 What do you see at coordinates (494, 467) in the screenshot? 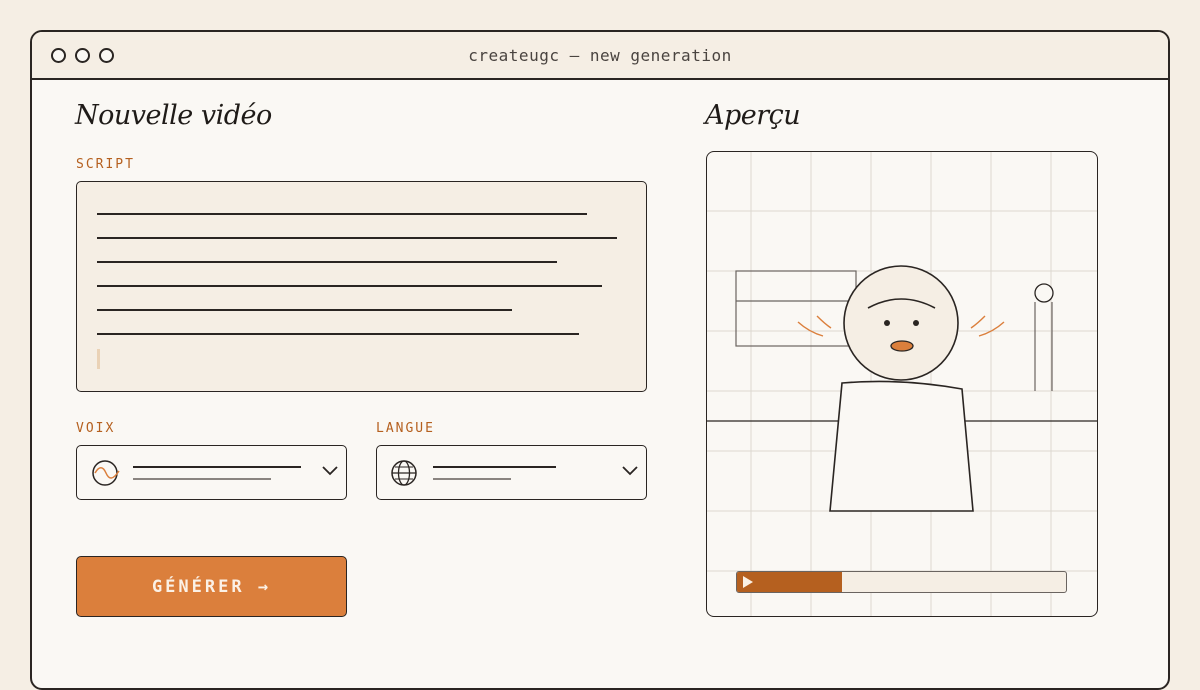
I see `language-value-line` at bounding box center [494, 467].